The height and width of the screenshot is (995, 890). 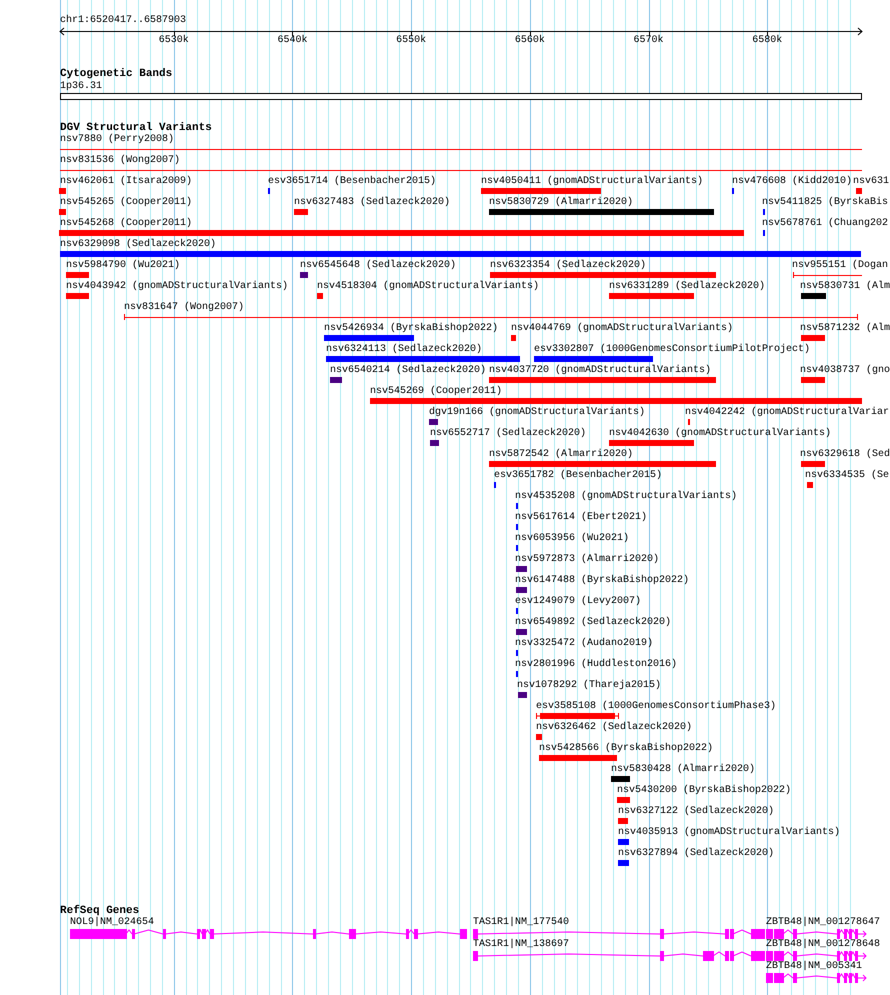 I want to click on variant-label: nsv5830731 (Alm, so click(x=845, y=287).